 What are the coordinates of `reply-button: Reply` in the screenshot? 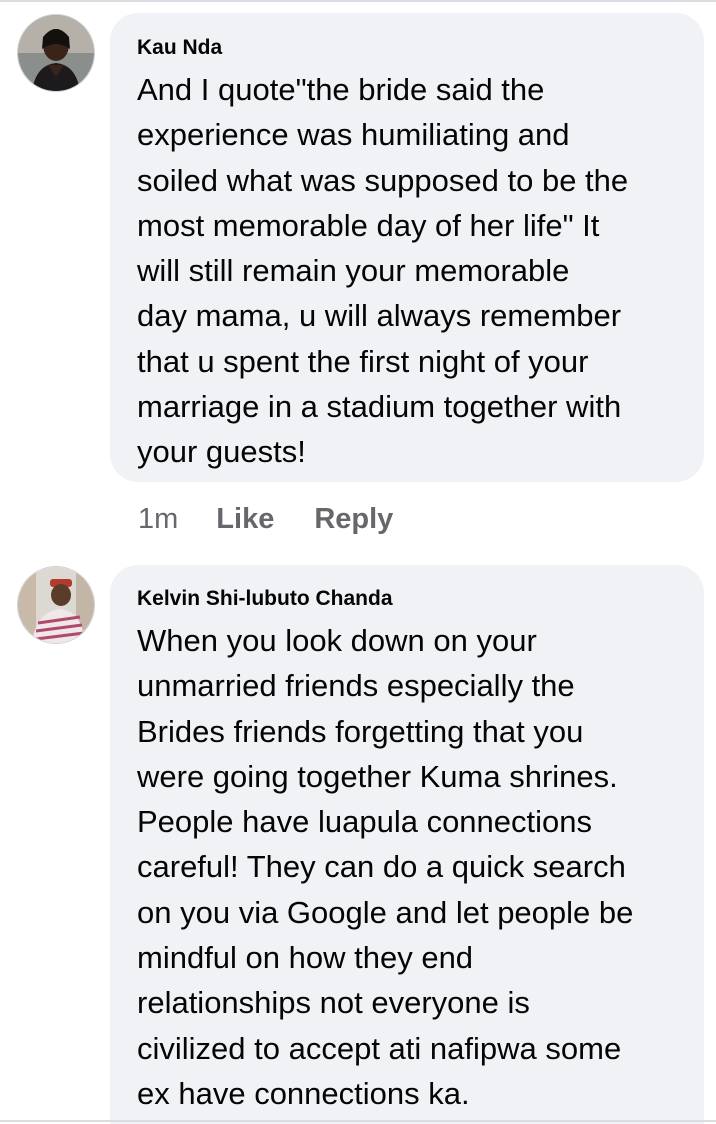 It's located at (353, 519).